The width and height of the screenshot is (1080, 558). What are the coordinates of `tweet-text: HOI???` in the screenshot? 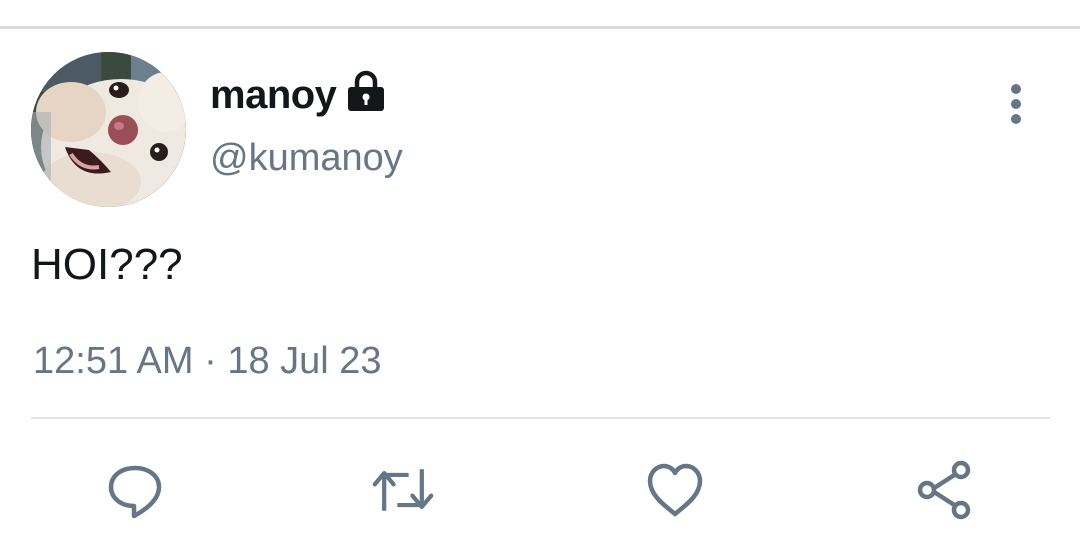 It's located at (107, 264).